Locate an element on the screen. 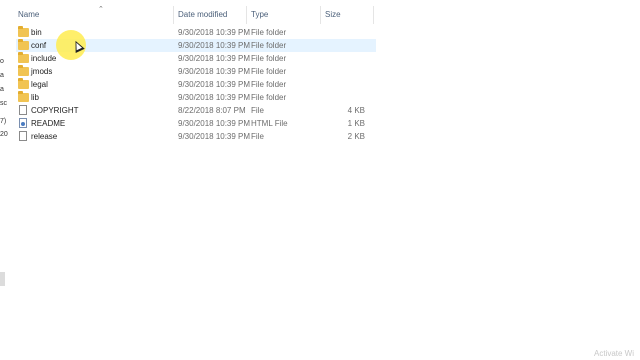 The height and width of the screenshot is (360, 640). file-row-readme: README 9/30/2018 10:39 PM HTML File 1 KB is located at coordinates (196, 123).